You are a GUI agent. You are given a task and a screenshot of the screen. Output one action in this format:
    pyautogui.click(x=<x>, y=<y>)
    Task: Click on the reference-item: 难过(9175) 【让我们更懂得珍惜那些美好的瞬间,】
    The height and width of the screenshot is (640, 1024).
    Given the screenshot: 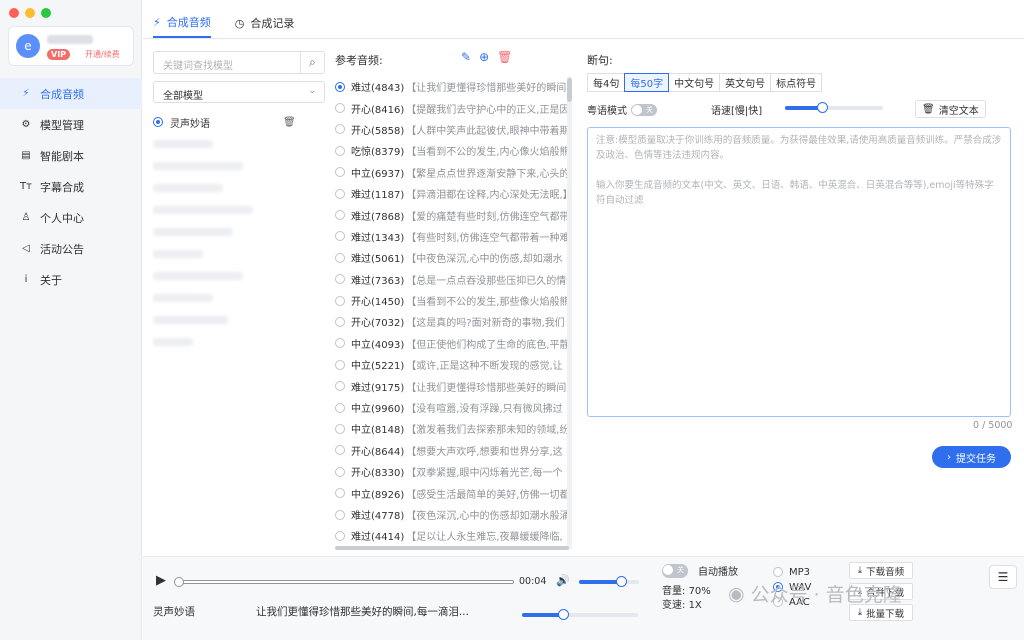 What is the action you would take?
    pyautogui.click(x=451, y=385)
    